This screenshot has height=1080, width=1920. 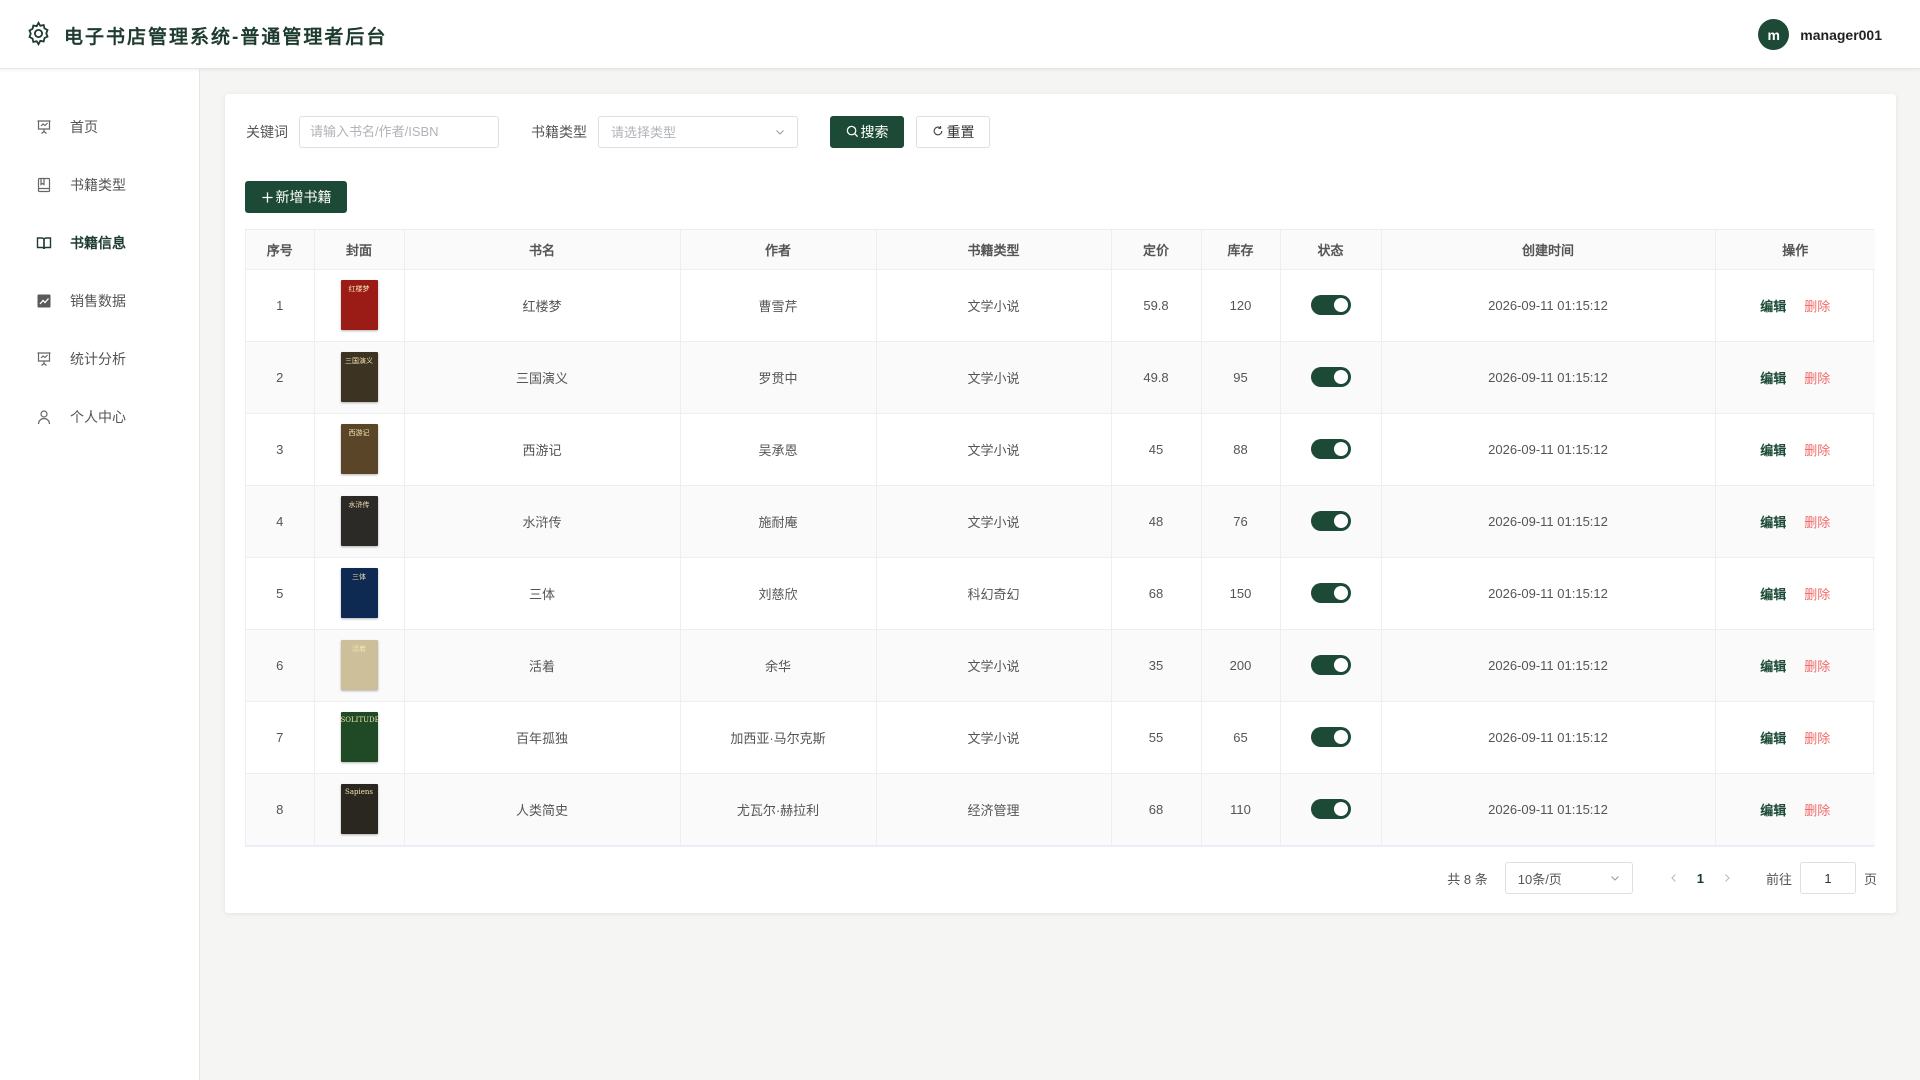 I want to click on sidebar-item-label: 销售数据, so click(x=98, y=301).